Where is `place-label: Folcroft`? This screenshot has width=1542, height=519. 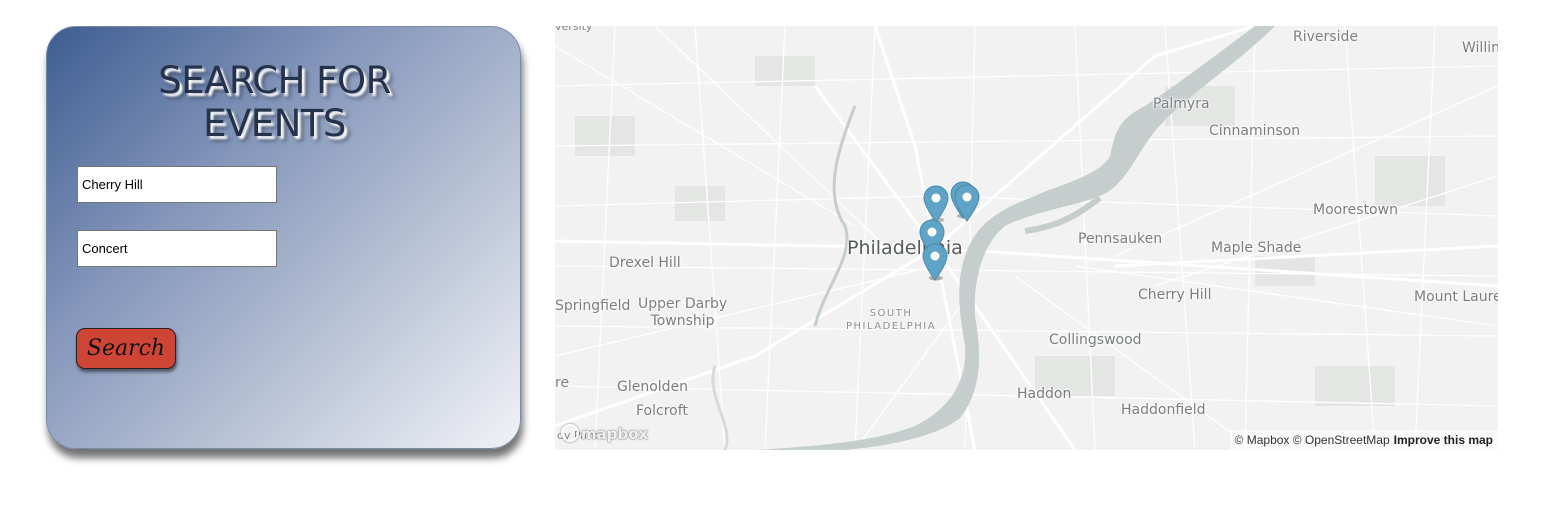 place-label: Folcroft is located at coordinates (662, 411).